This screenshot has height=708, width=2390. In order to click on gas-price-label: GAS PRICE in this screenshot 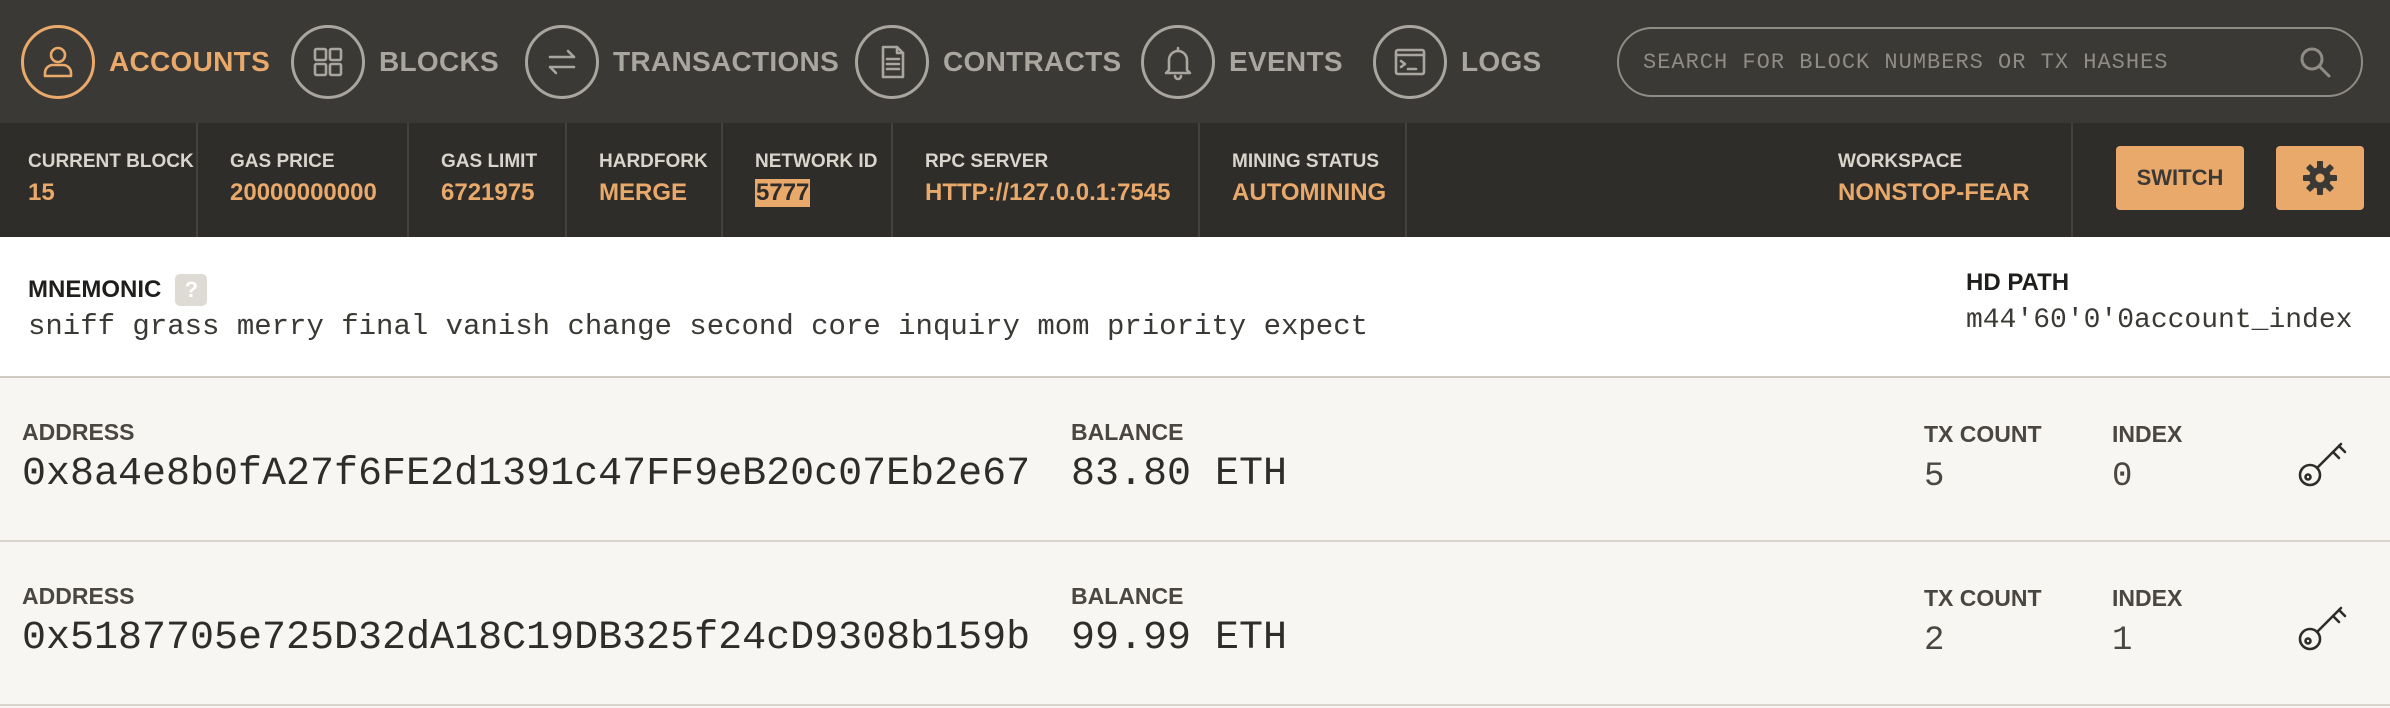, I will do `click(282, 161)`.